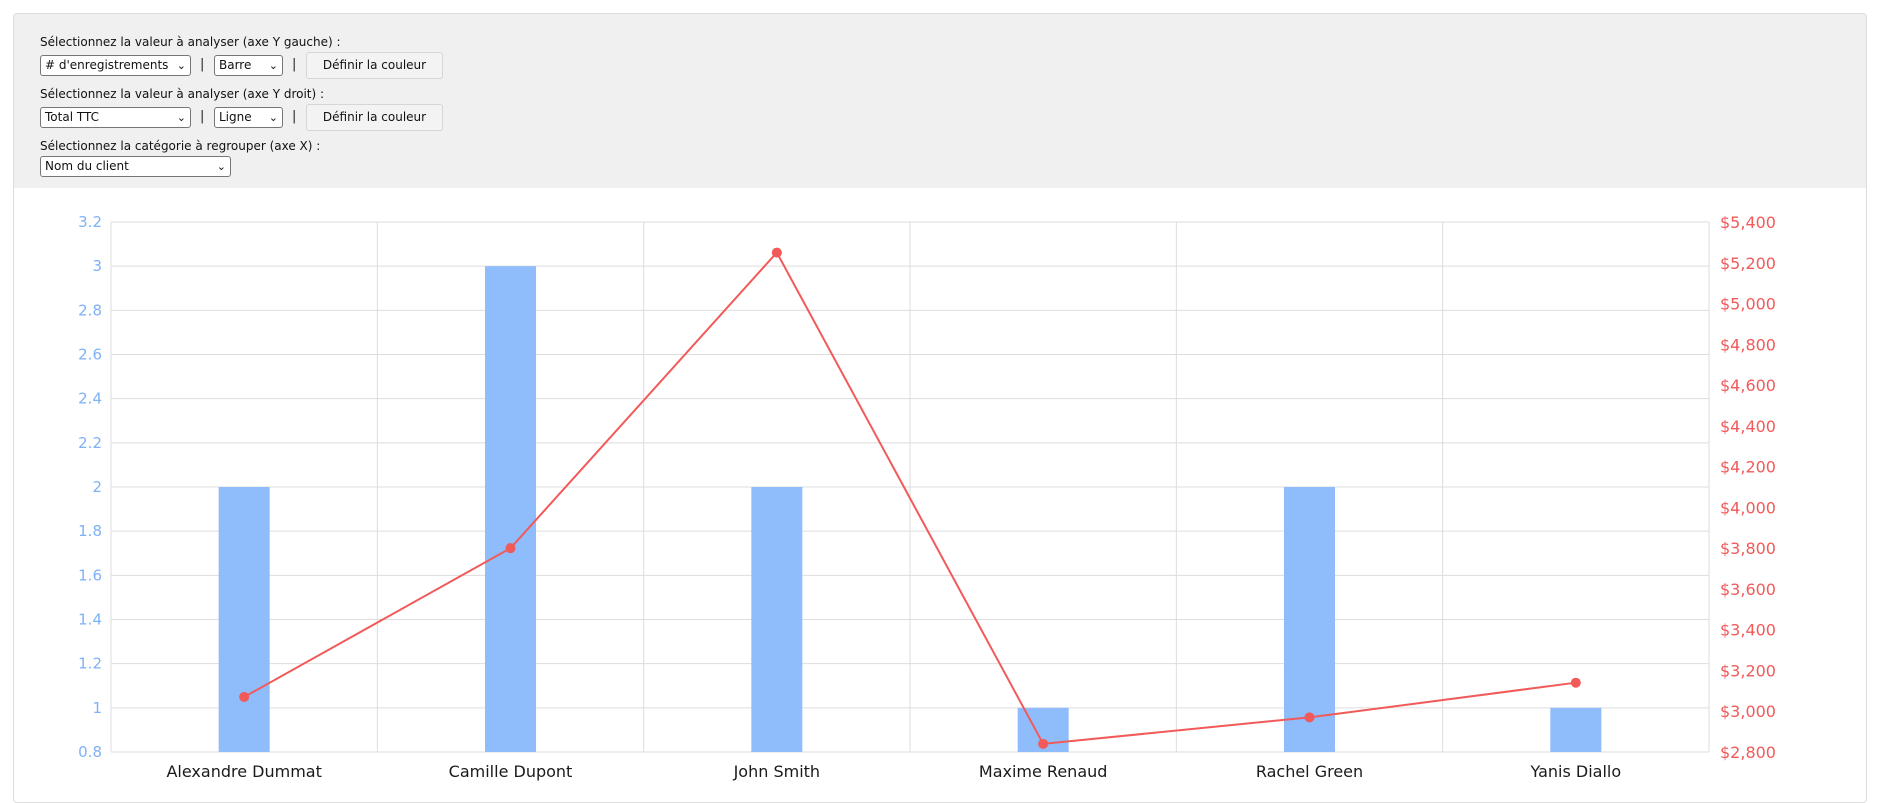 The height and width of the screenshot is (803, 1877). I want to click on category-label: Rachel Green, so click(1309, 771).